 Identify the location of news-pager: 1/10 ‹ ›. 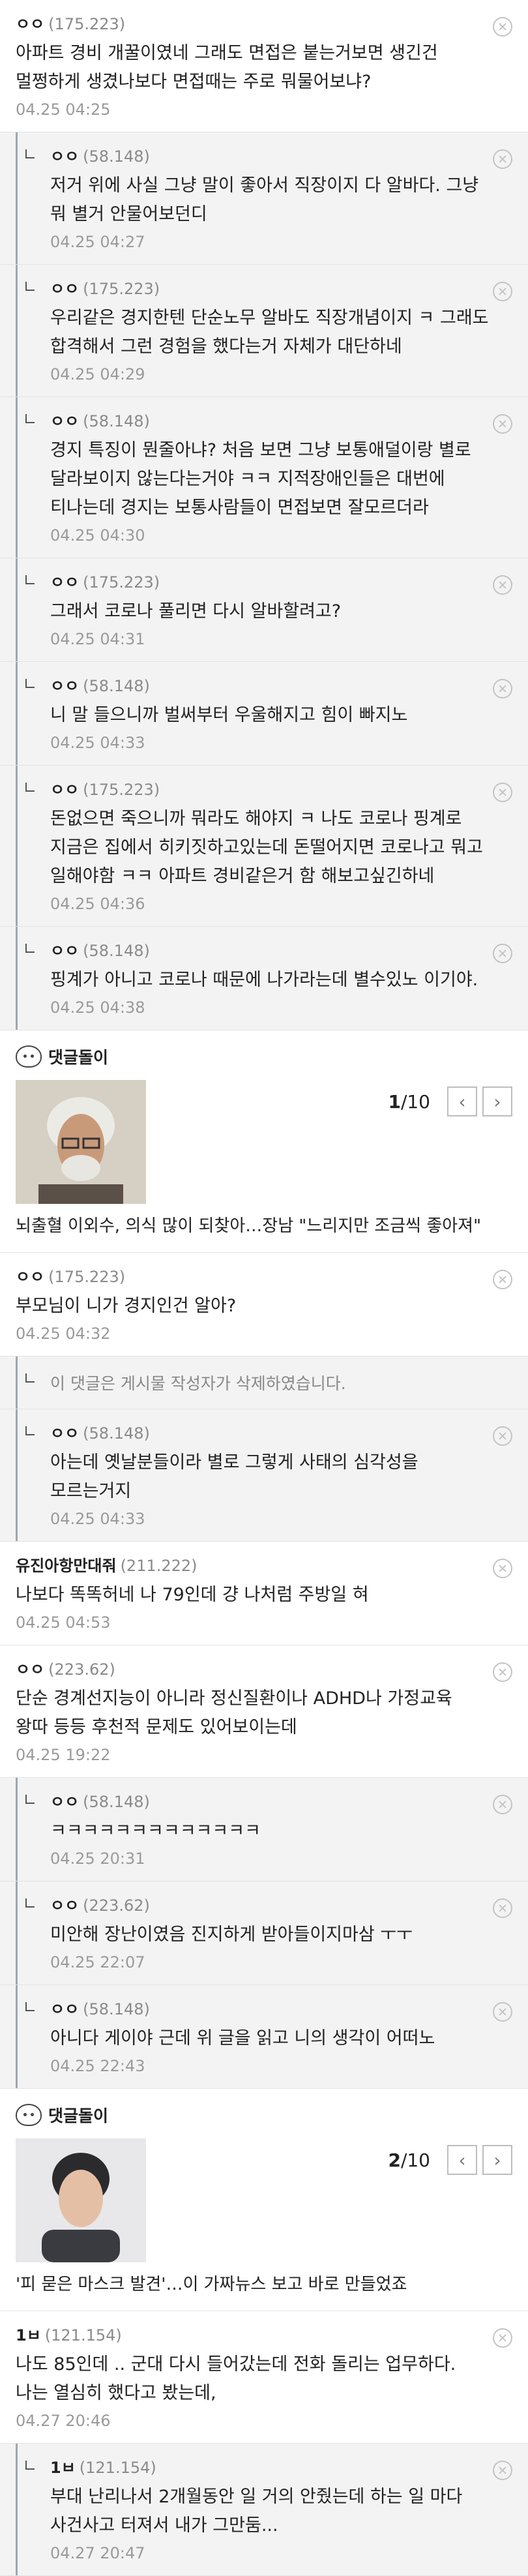
(450, 1101).